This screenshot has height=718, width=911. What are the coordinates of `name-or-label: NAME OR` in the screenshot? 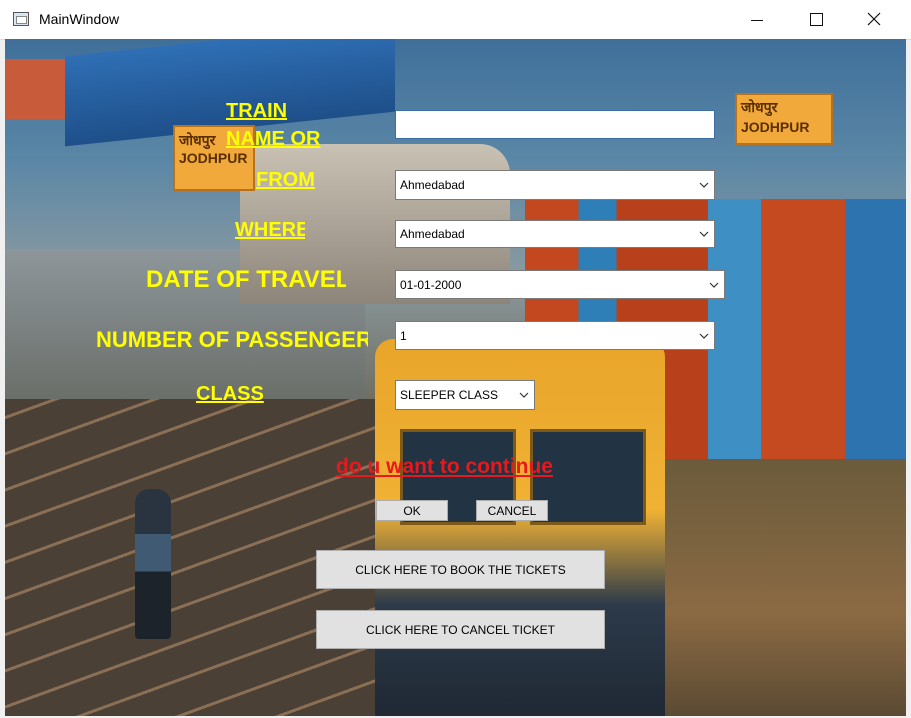 It's located at (273, 139).